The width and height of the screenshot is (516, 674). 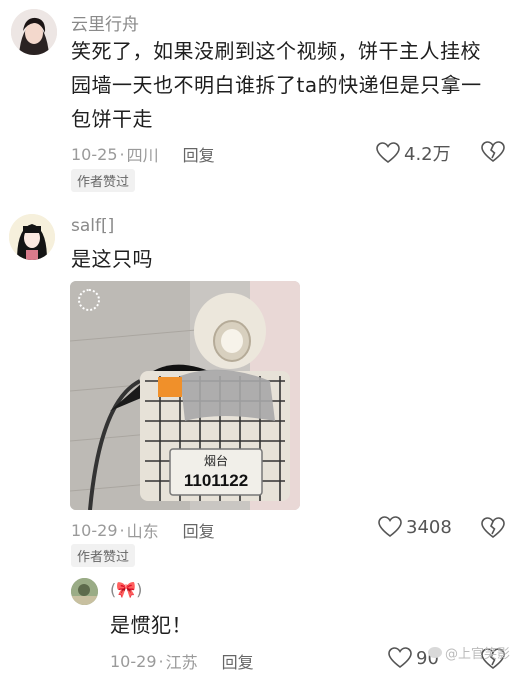 I want to click on like-count: 4.2万, so click(x=427, y=154).